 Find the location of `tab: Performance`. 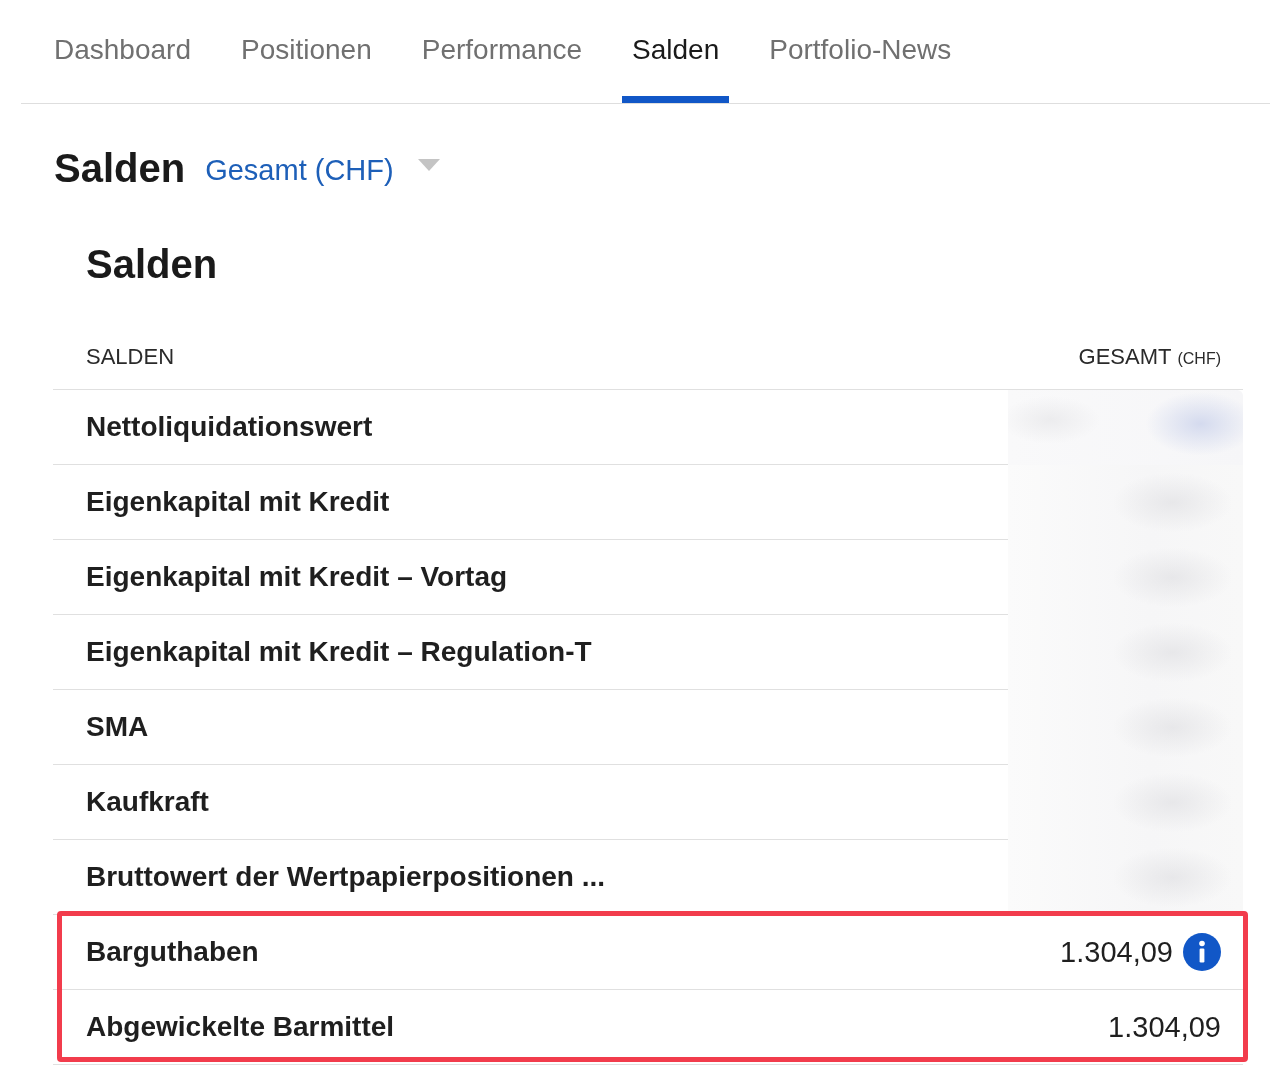

tab: Performance is located at coordinates (502, 51).